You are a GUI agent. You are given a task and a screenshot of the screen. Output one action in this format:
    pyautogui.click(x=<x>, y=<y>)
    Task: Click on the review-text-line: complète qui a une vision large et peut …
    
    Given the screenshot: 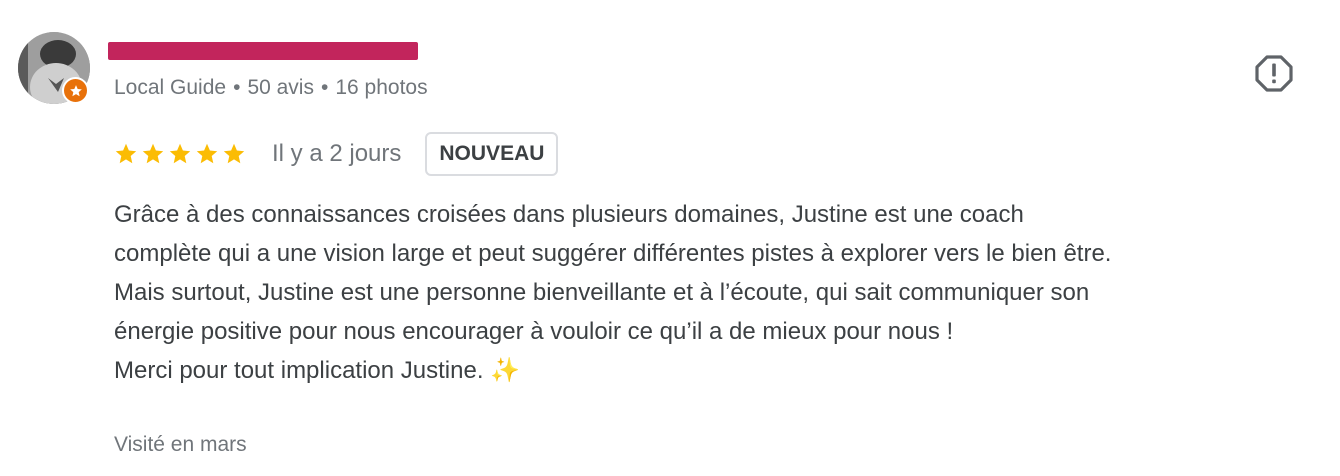 What is the action you would take?
    pyautogui.click(x=613, y=253)
    